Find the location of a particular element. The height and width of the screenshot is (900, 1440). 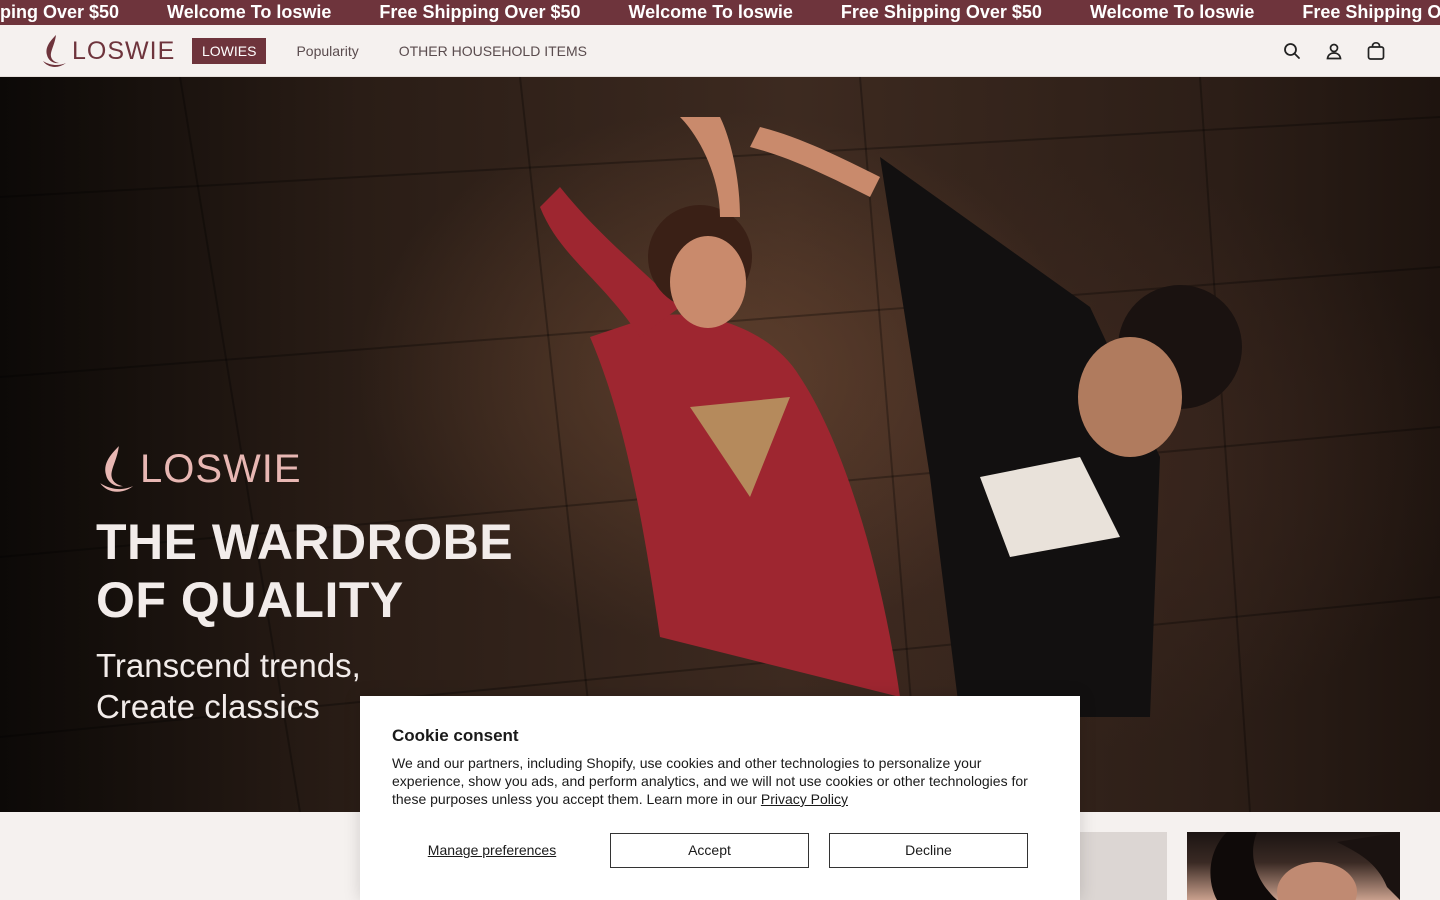

hero-title-line: OF QUALITY is located at coordinates (250, 600).